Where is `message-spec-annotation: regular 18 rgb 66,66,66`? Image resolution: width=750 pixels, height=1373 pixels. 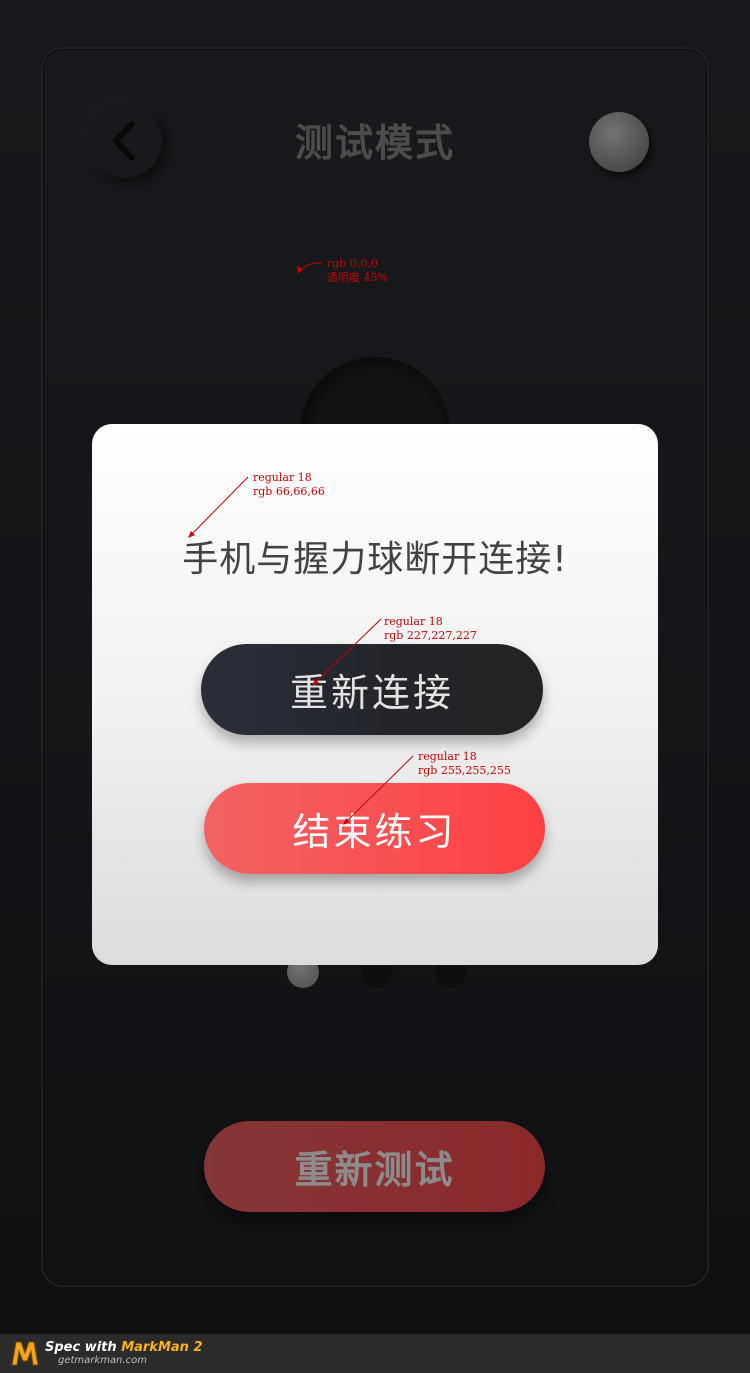 message-spec-annotation: regular 18 rgb 66,66,66 is located at coordinates (289, 484).